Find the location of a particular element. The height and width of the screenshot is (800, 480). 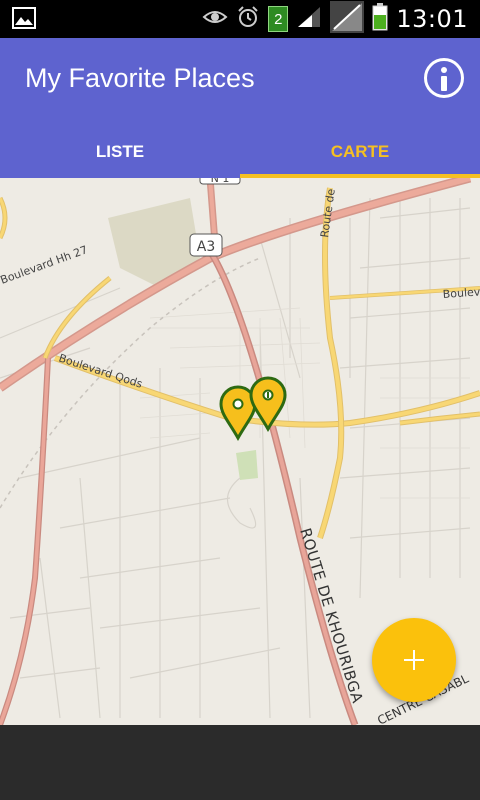

map-label-boulev: Bouleva is located at coordinates (461, 293).